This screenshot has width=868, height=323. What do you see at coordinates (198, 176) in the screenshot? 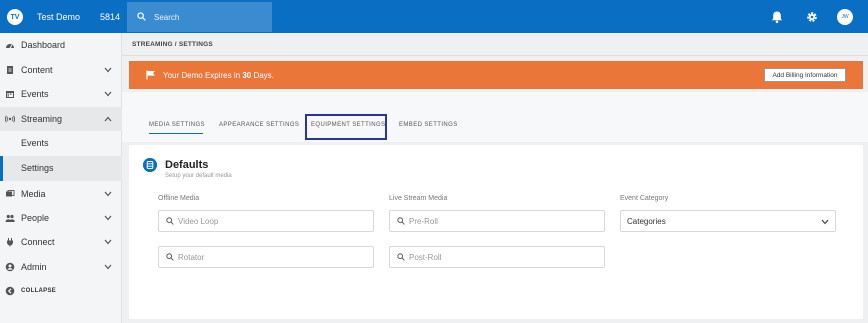
I see `card-subtitle: Setup your default media` at bounding box center [198, 176].